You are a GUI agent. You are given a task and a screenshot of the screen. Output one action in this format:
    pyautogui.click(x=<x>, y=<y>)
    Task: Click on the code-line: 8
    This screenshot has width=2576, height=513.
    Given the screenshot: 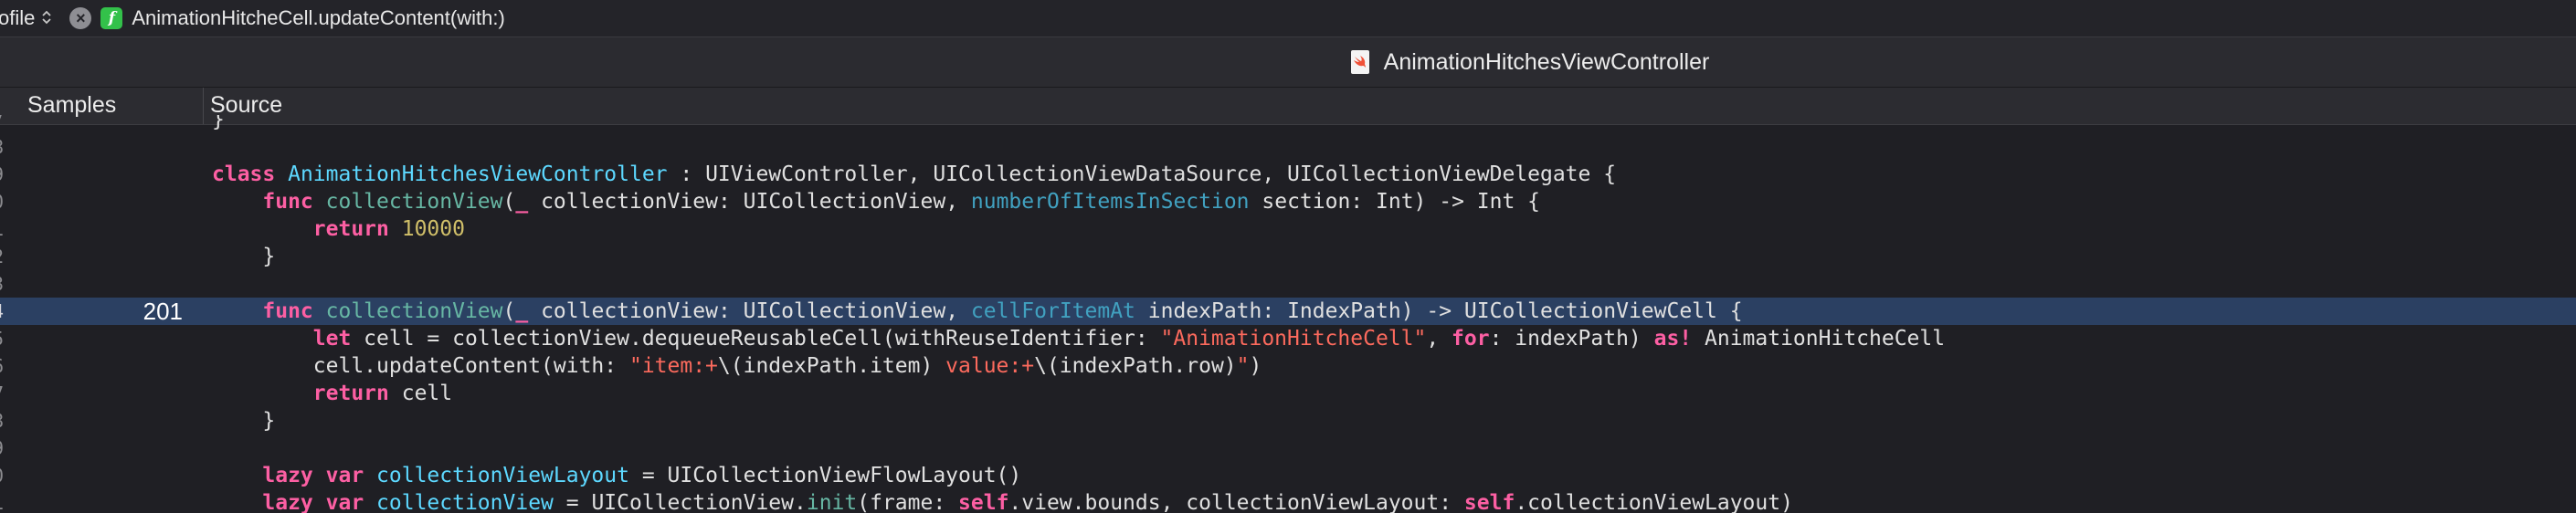 What is the action you would take?
    pyautogui.click(x=1288, y=147)
    